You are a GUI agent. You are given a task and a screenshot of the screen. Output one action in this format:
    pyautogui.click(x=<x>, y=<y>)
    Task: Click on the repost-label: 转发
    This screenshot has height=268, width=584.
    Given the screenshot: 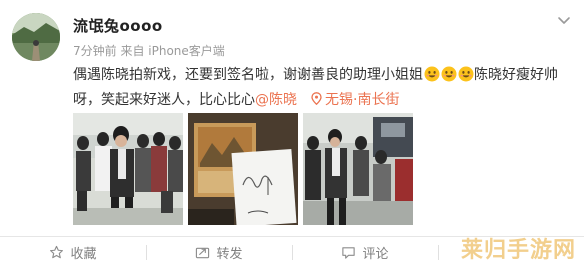 What is the action you would take?
    pyautogui.click(x=229, y=254)
    